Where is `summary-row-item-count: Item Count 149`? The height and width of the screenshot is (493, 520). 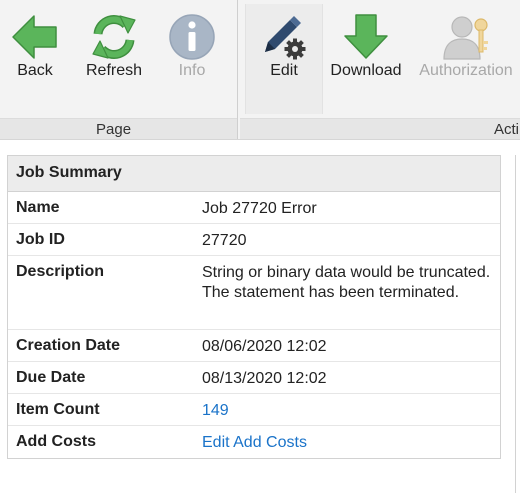 summary-row-item-count: Item Count 149 is located at coordinates (254, 410).